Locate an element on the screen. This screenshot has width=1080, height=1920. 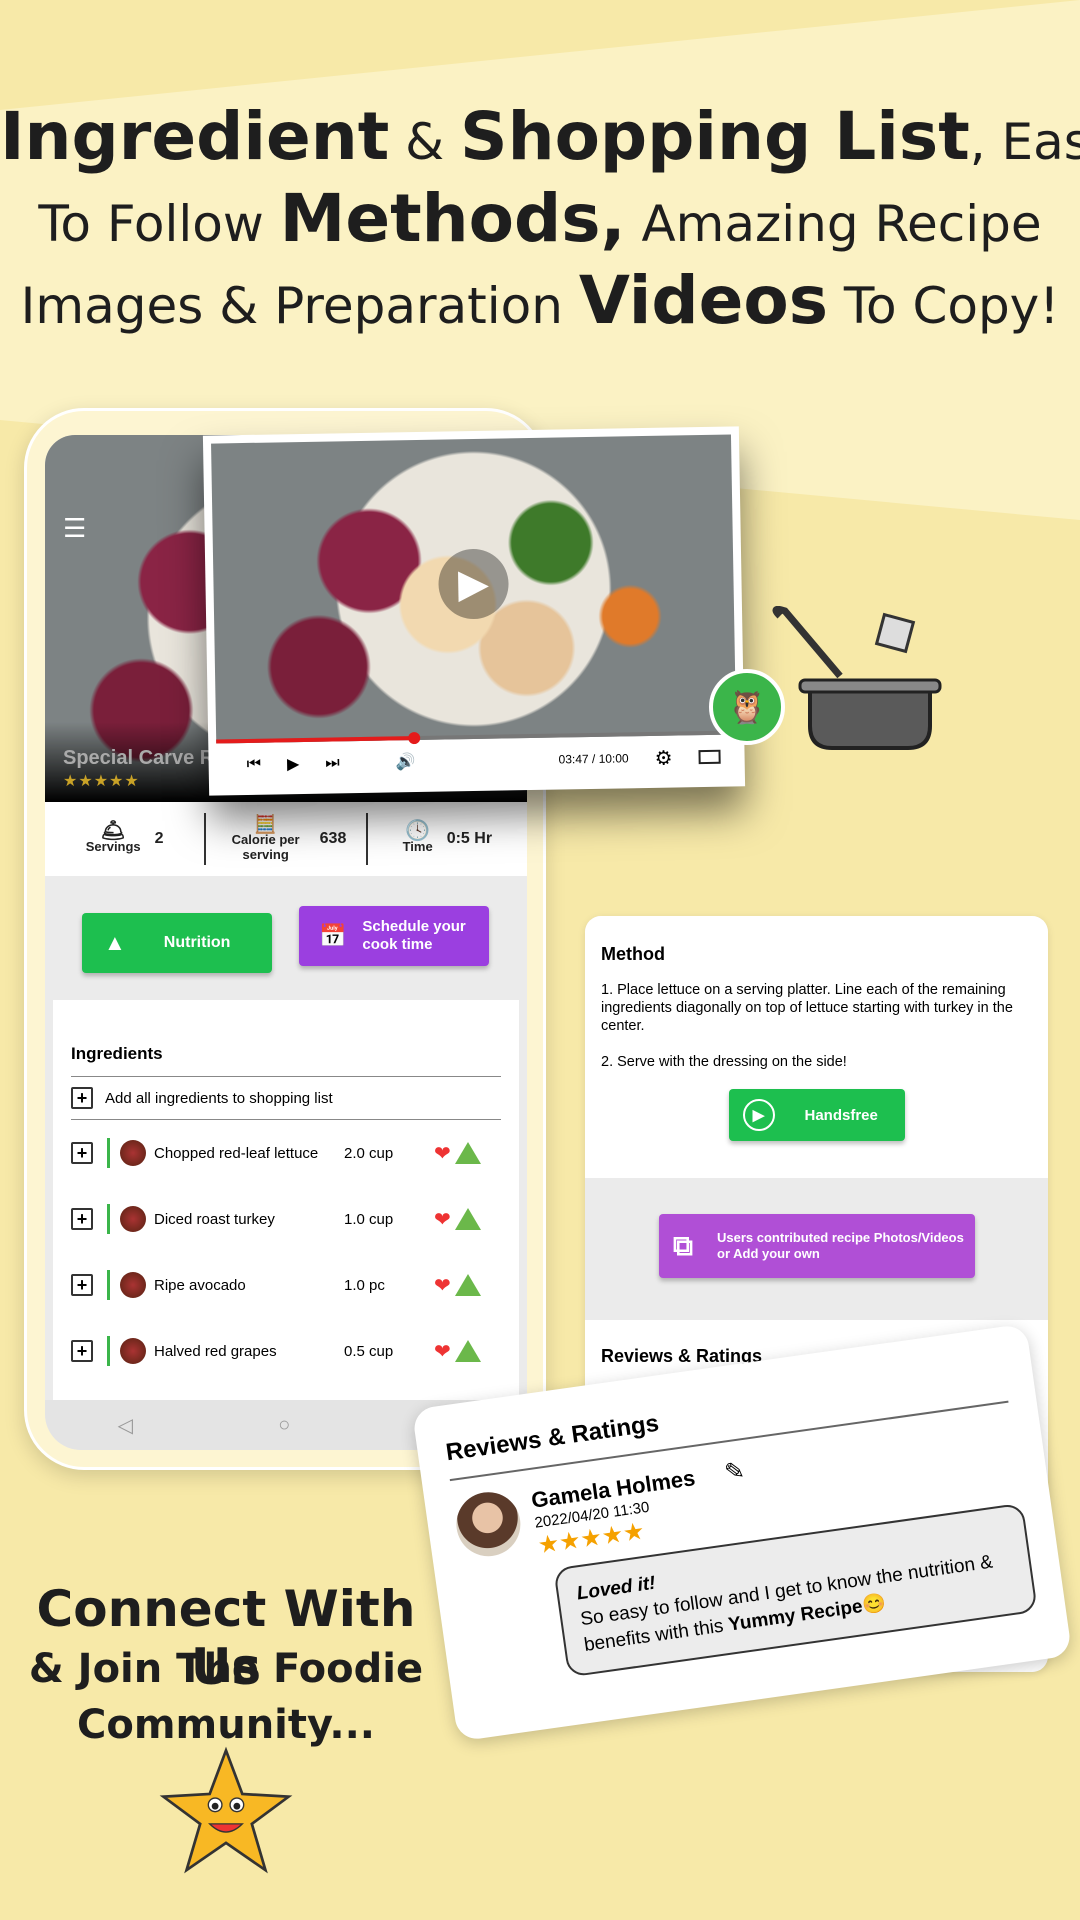
nutrition-button: ▲ Nutrition is located at coordinates (177, 943).